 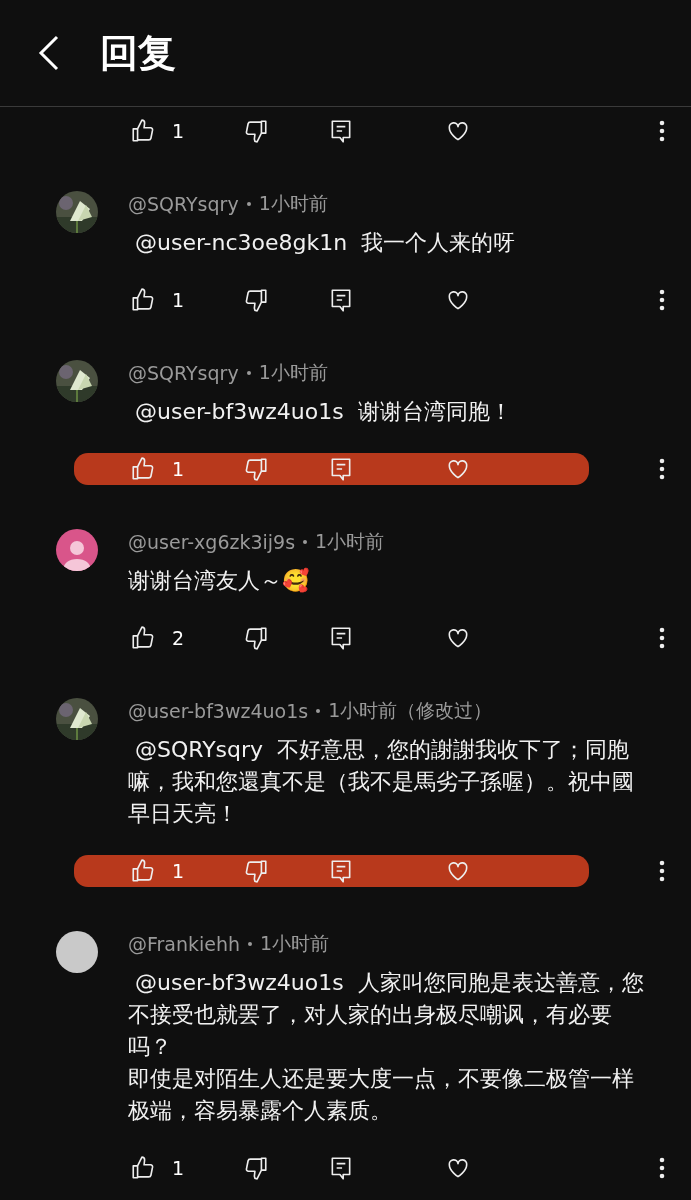 What do you see at coordinates (77, 952) in the screenshot?
I see `avatar` at bounding box center [77, 952].